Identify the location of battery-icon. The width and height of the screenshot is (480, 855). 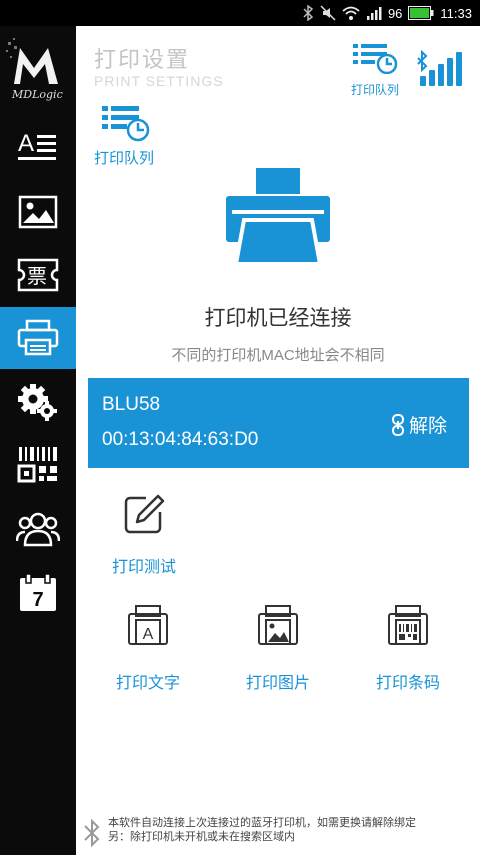
(421, 13).